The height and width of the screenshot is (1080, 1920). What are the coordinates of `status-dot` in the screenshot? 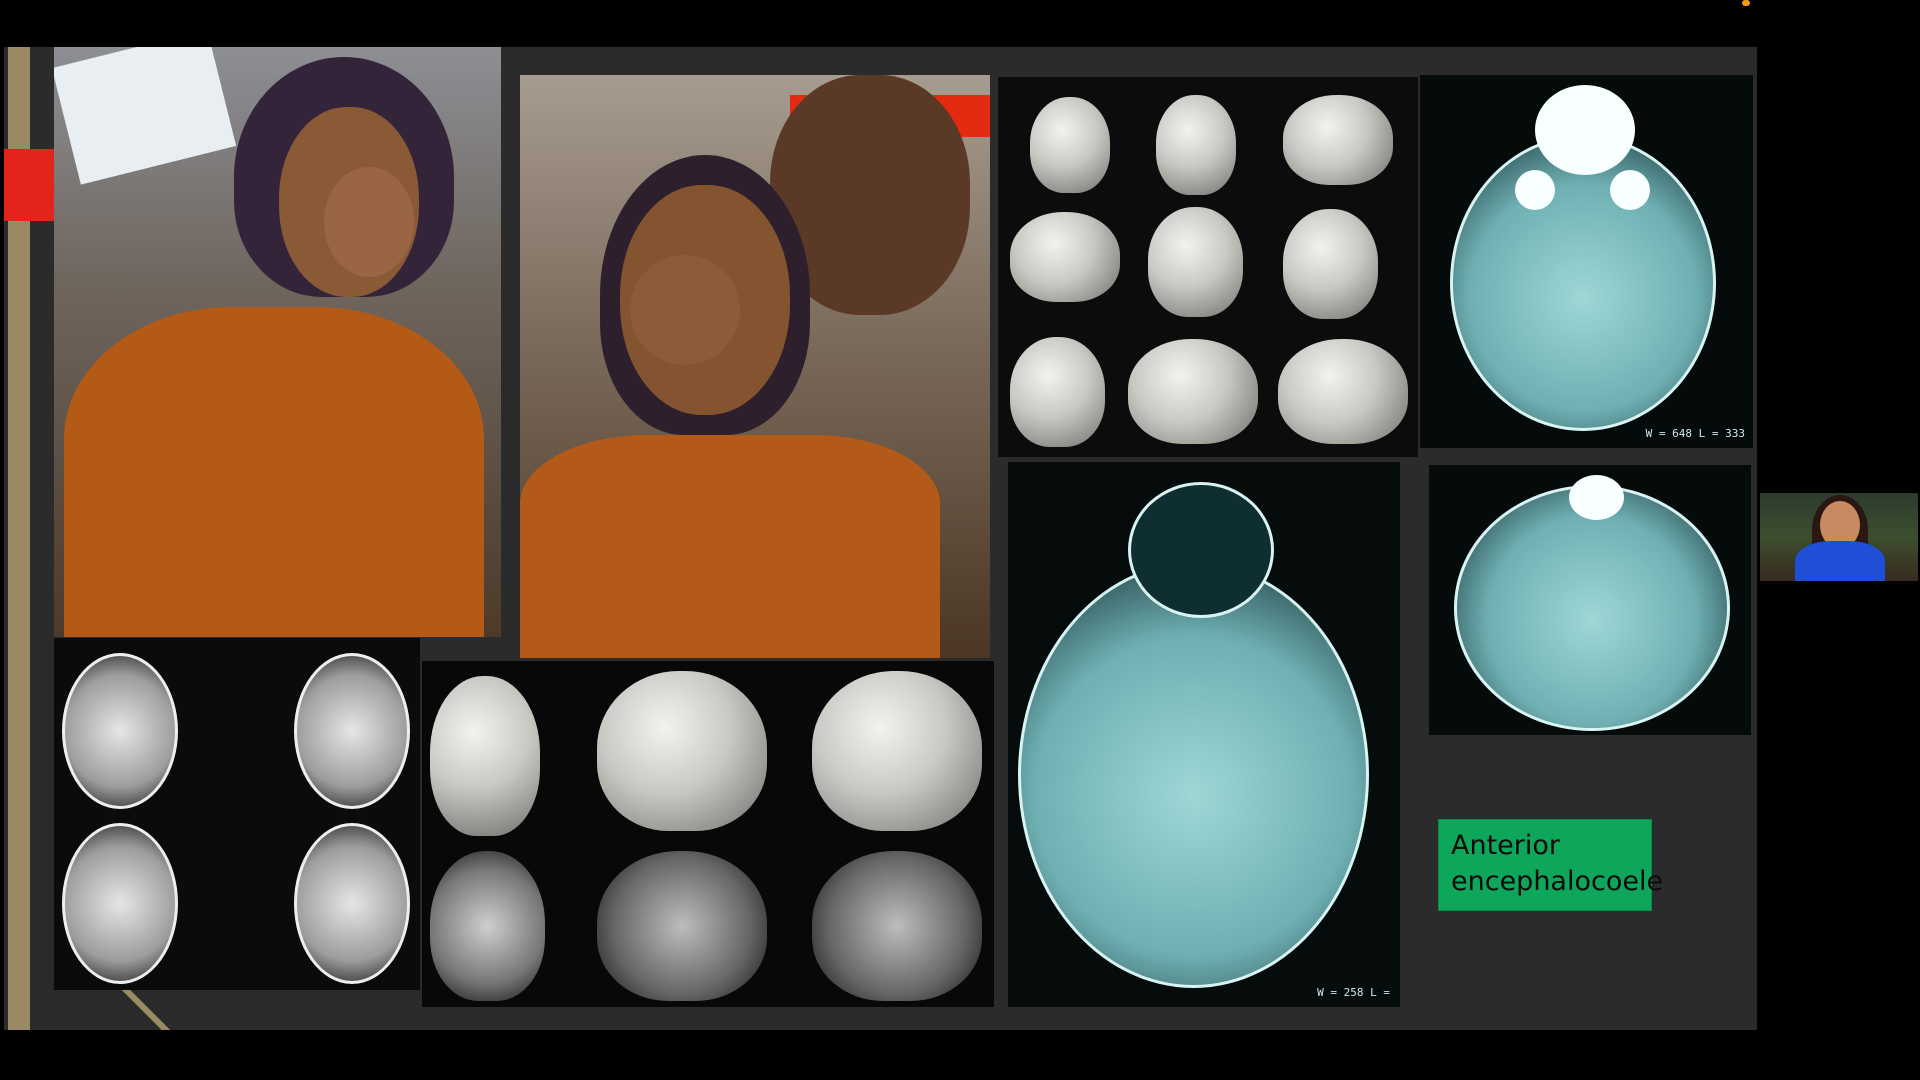 It's located at (1746, 3).